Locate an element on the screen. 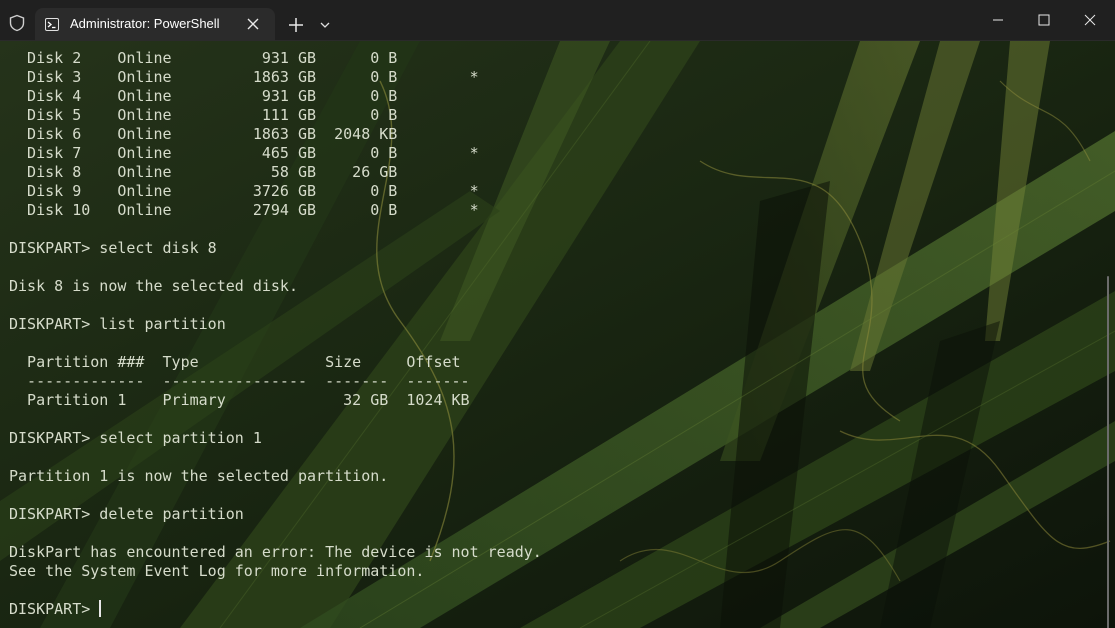  output-line: Disk 7 Online 465 GB 0 B * is located at coordinates (244, 153).